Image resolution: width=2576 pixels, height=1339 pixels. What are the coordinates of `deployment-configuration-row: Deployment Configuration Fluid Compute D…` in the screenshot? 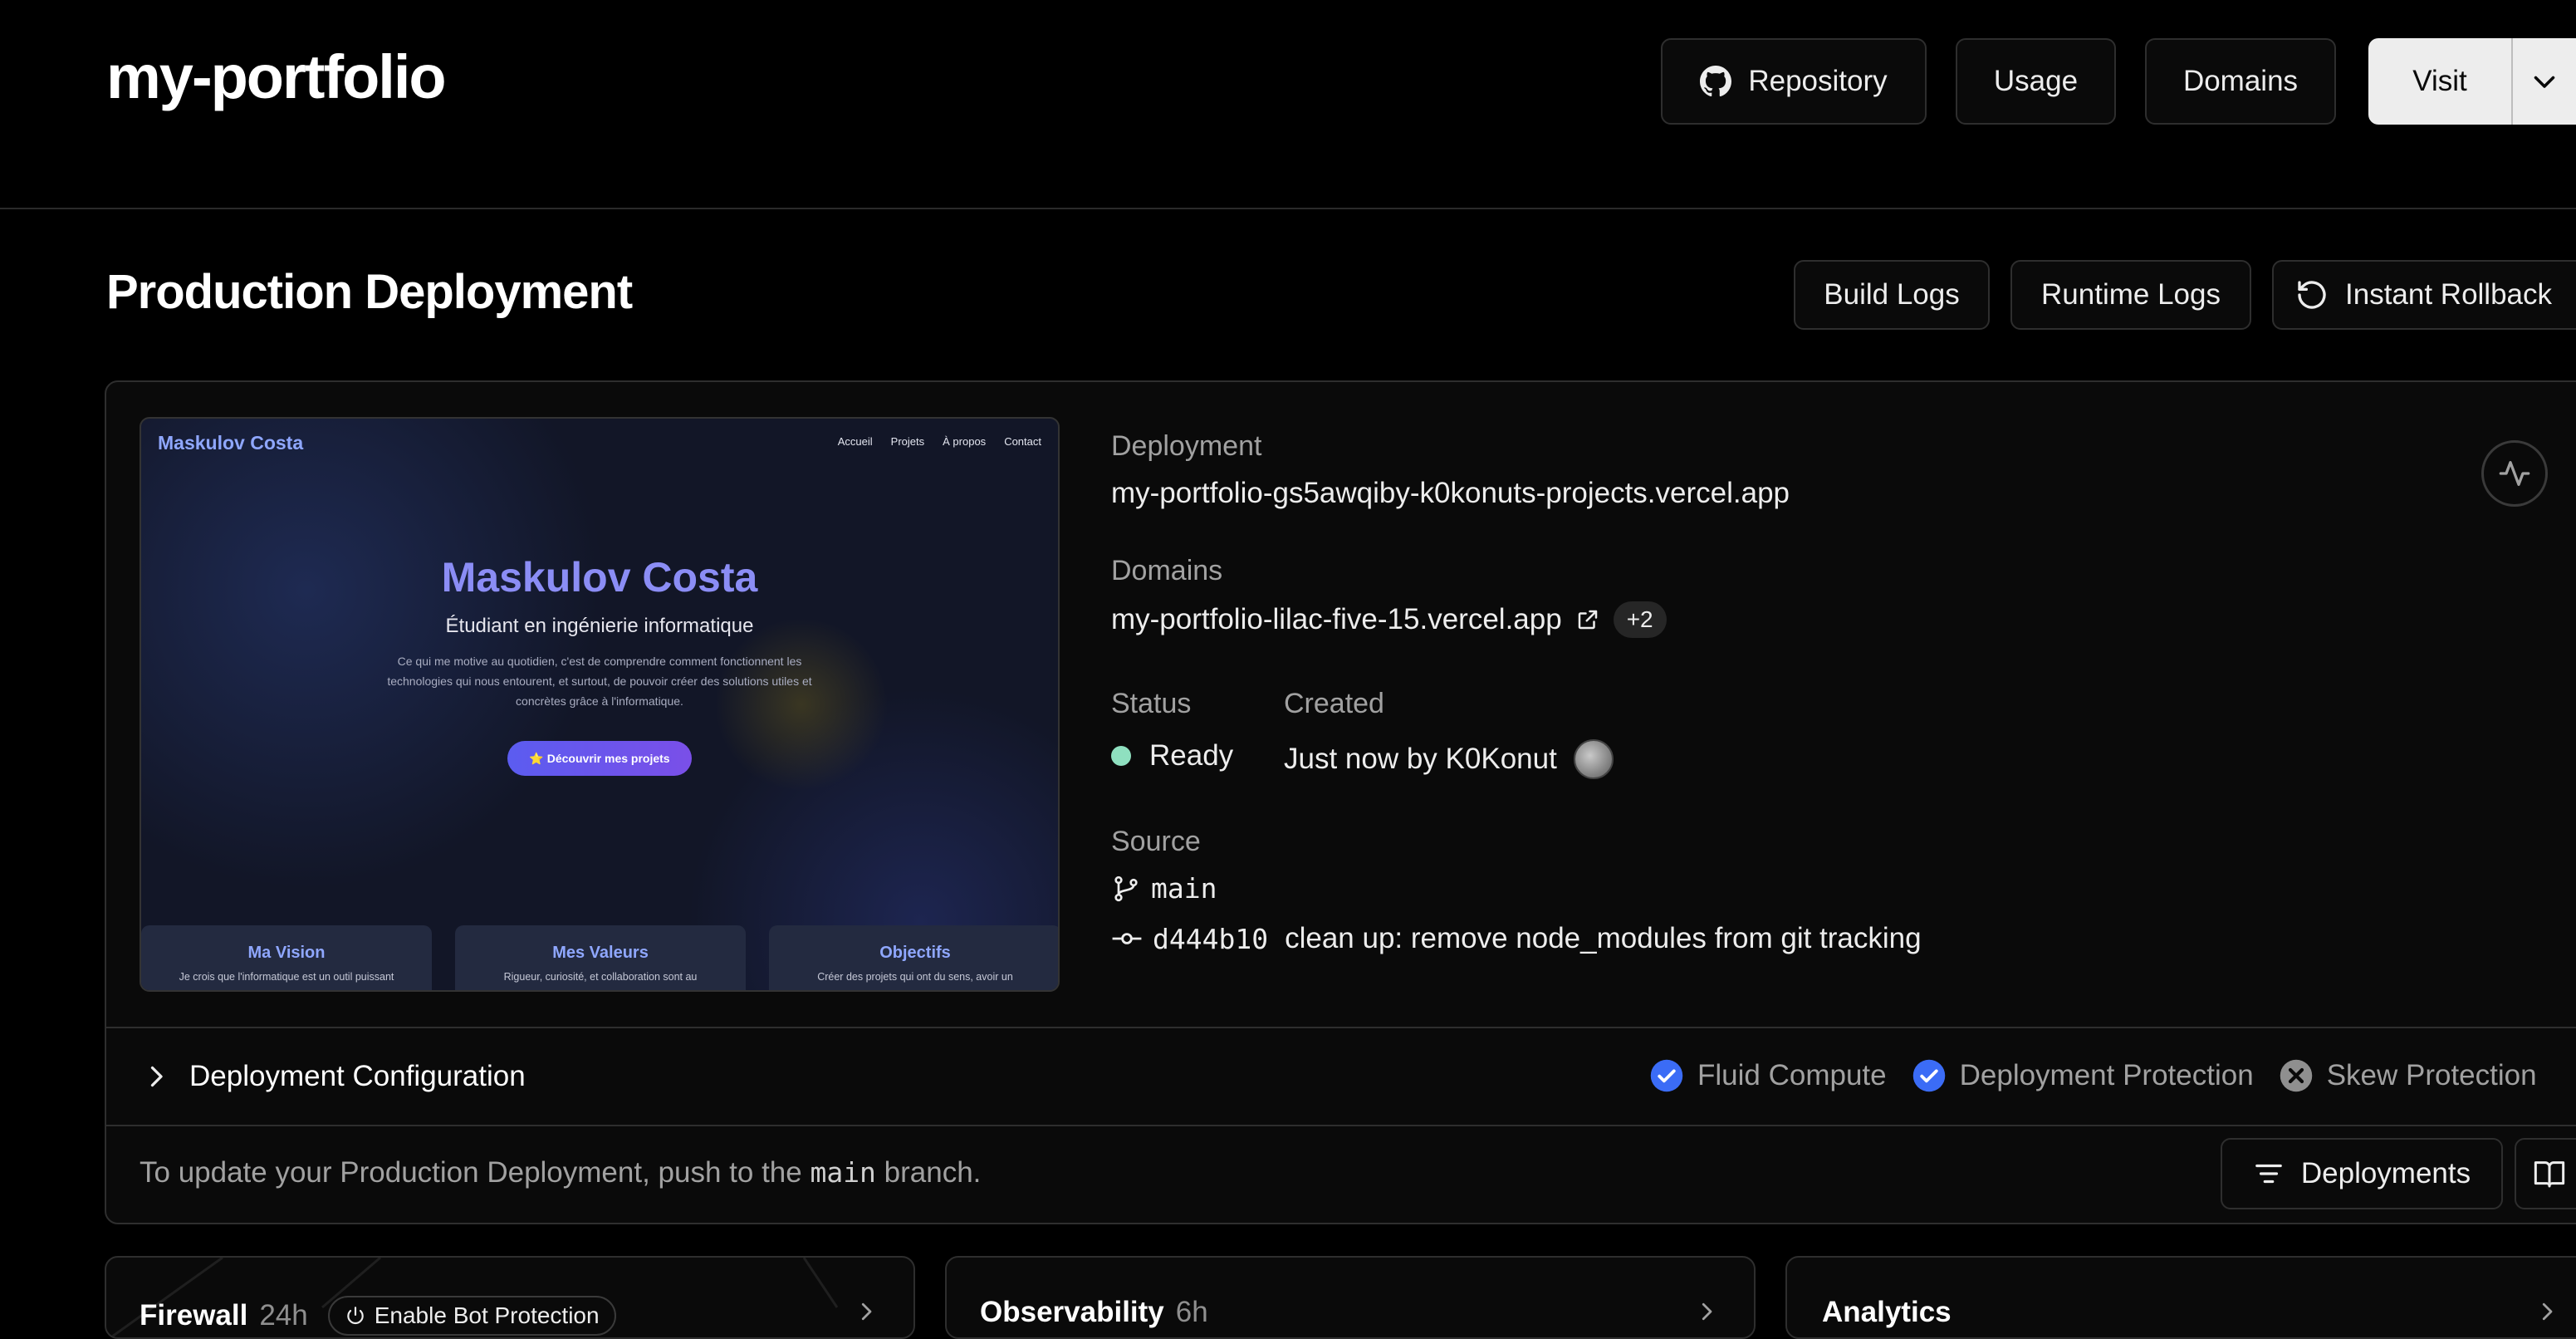 It's located at (1341, 1076).